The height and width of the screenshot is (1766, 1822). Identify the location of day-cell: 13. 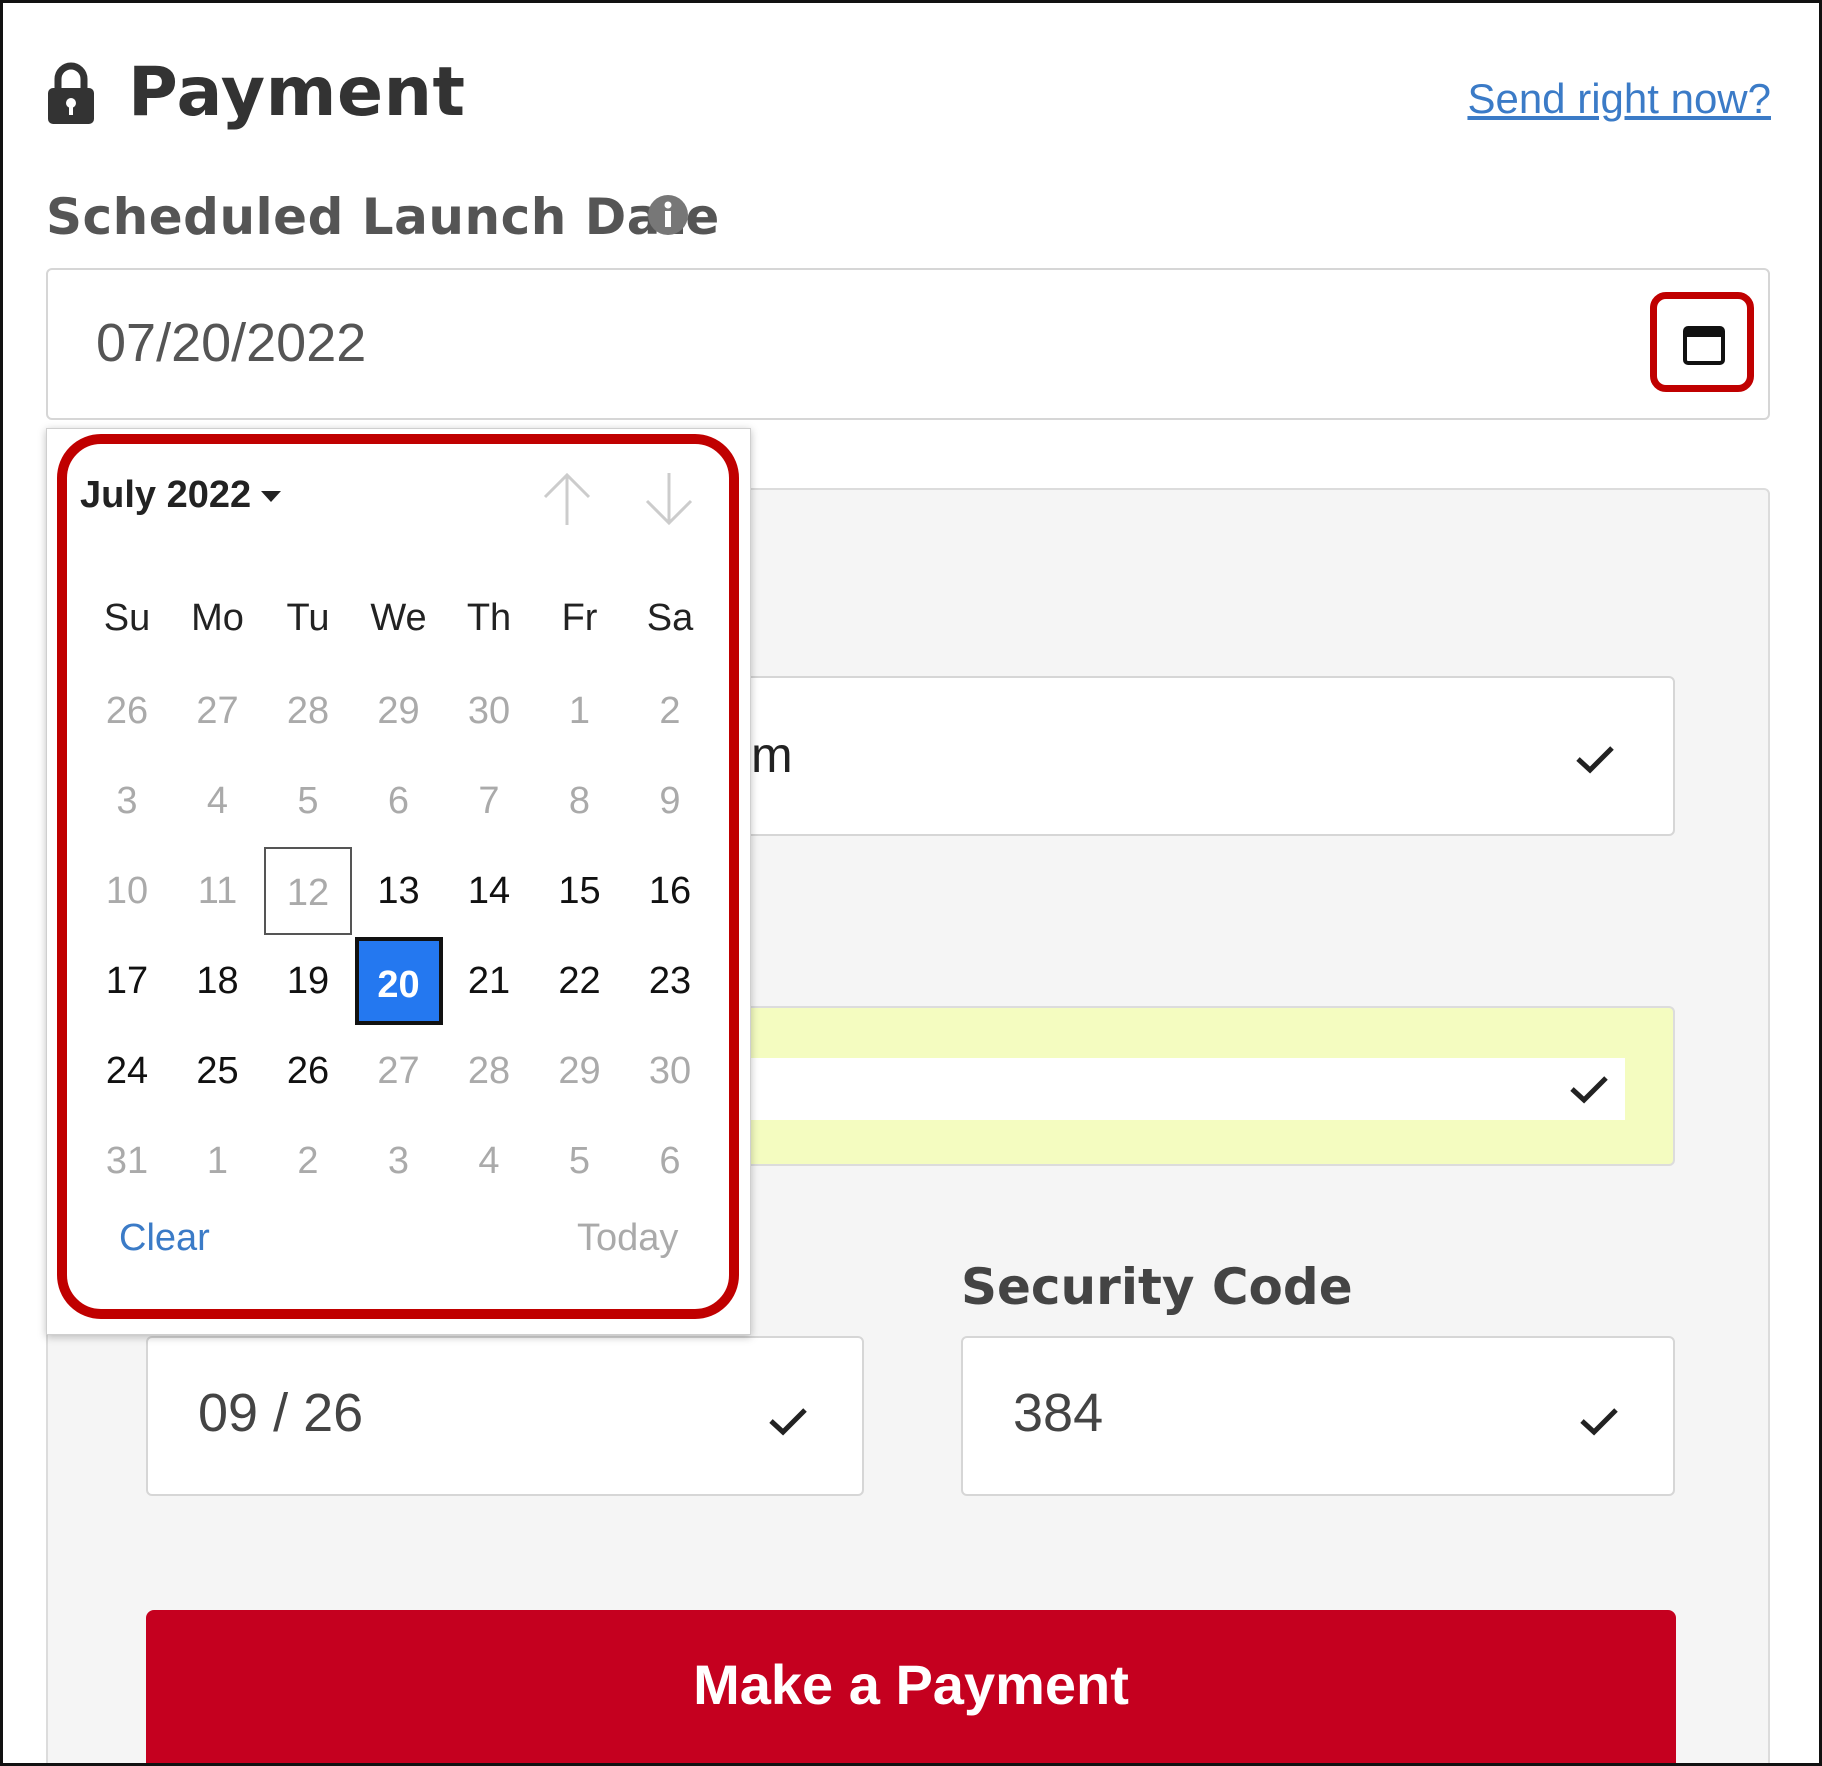
(399, 891).